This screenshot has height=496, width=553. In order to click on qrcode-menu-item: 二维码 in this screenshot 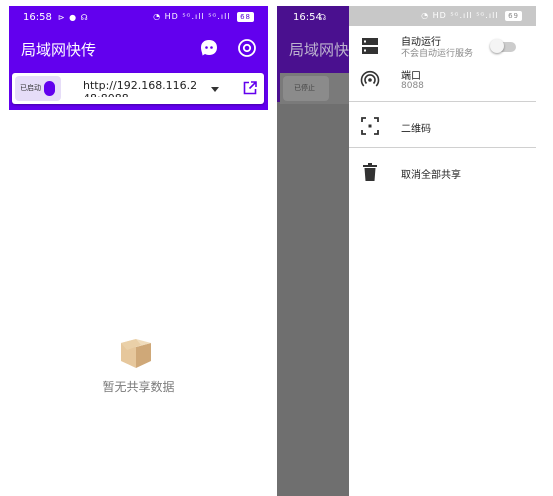, I will do `click(416, 127)`.